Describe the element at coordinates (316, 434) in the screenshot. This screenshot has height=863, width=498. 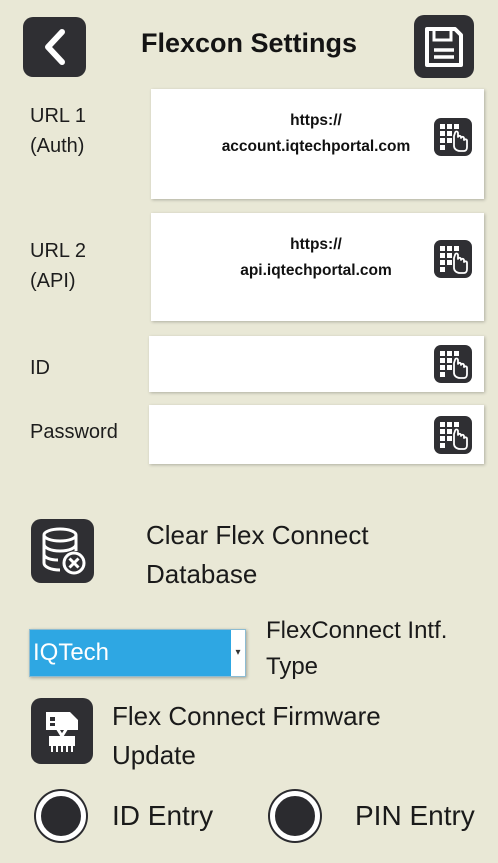
I see `password-field` at that location.